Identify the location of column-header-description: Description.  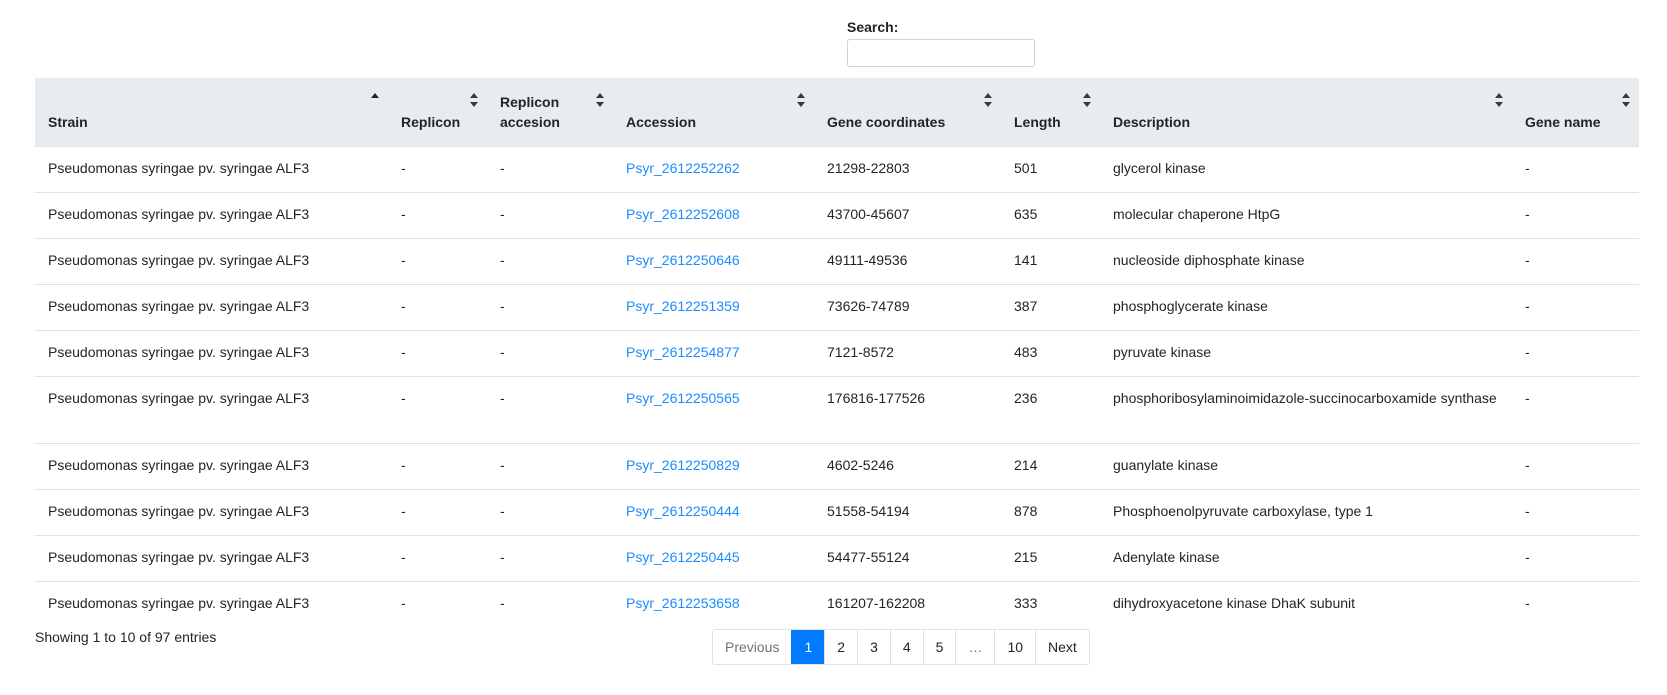
(1306, 112).